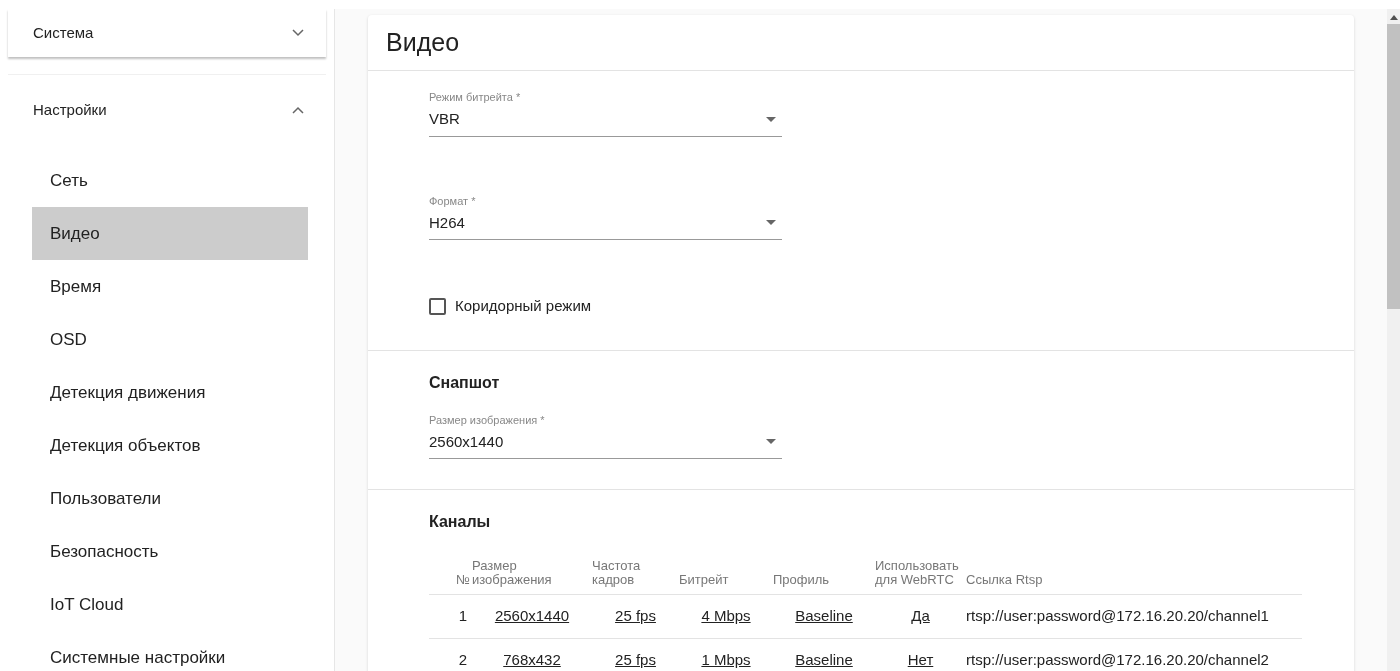 The width and height of the screenshot is (1400, 671). I want to click on sidebar-item: Детекция объектов, so click(170, 445).